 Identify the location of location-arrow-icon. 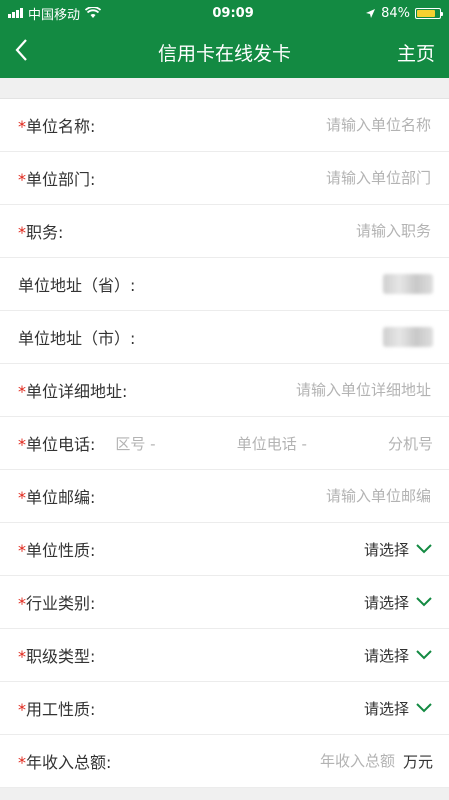
(371, 13).